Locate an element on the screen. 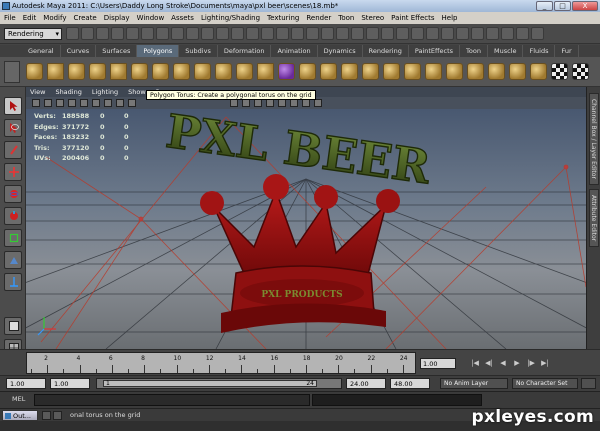  go-to-start-button: |◀ is located at coordinates (475, 363).